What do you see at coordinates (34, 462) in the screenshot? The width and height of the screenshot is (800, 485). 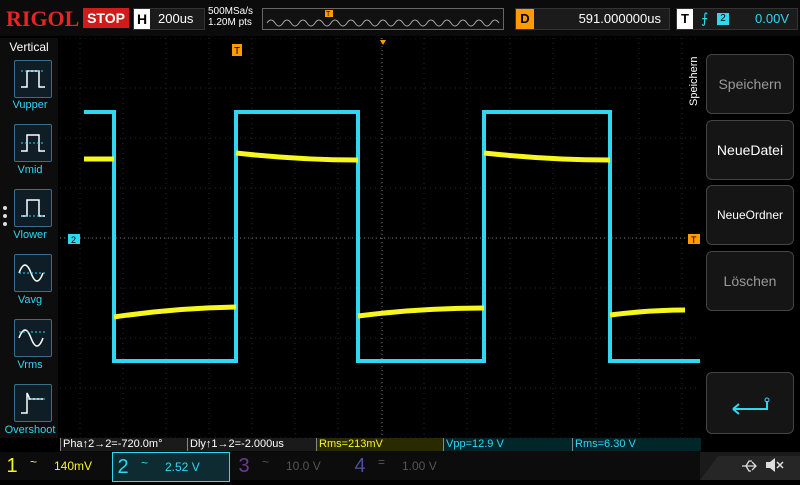 I see `channel-1-coupling: ~` at bounding box center [34, 462].